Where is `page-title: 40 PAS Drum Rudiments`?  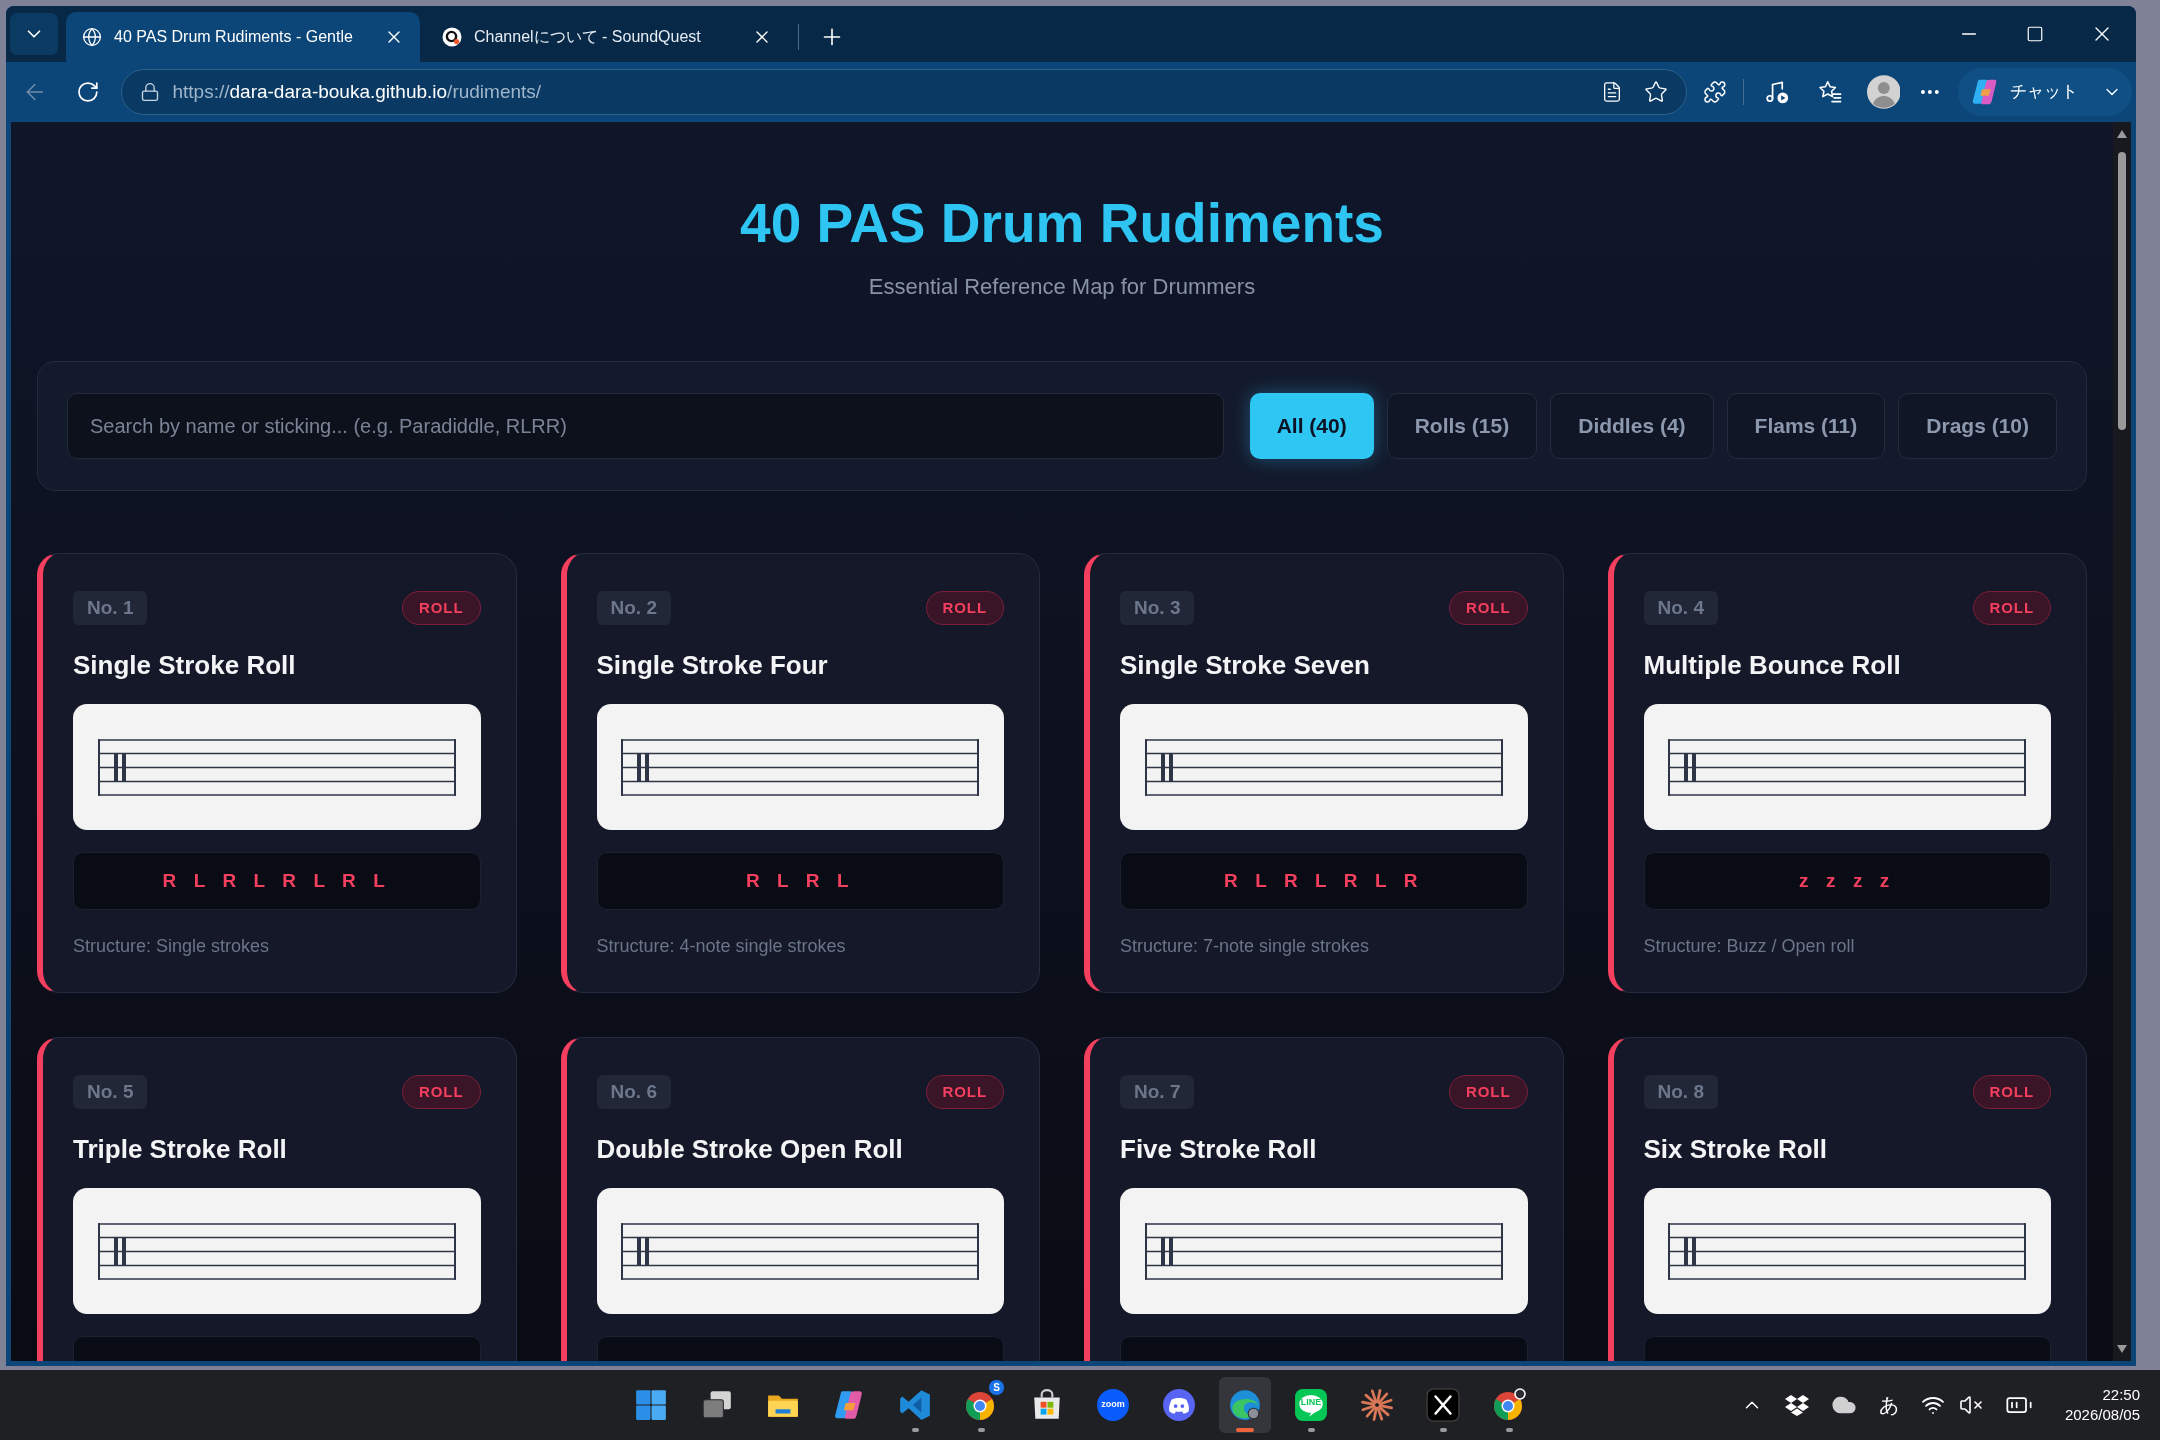 page-title: 40 PAS Drum Rudiments is located at coordinates (1062, 223).